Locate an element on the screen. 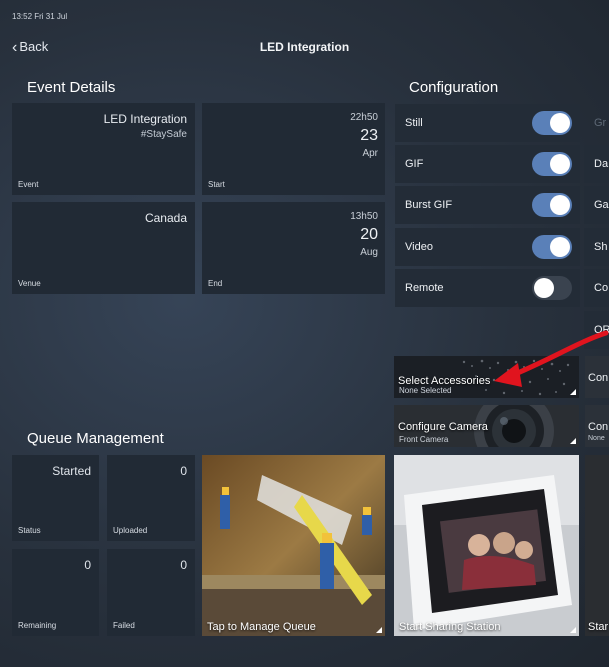  clipped-item-ga: Ga is located at coordinates (596, 205).